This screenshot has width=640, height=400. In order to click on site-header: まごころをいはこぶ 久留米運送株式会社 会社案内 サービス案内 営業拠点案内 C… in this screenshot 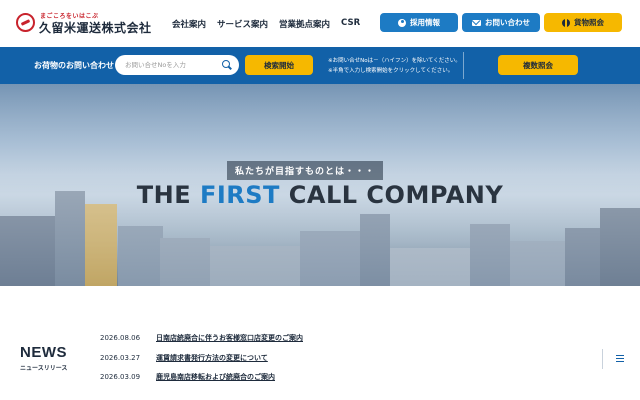, I will do `click(320, 23)`.